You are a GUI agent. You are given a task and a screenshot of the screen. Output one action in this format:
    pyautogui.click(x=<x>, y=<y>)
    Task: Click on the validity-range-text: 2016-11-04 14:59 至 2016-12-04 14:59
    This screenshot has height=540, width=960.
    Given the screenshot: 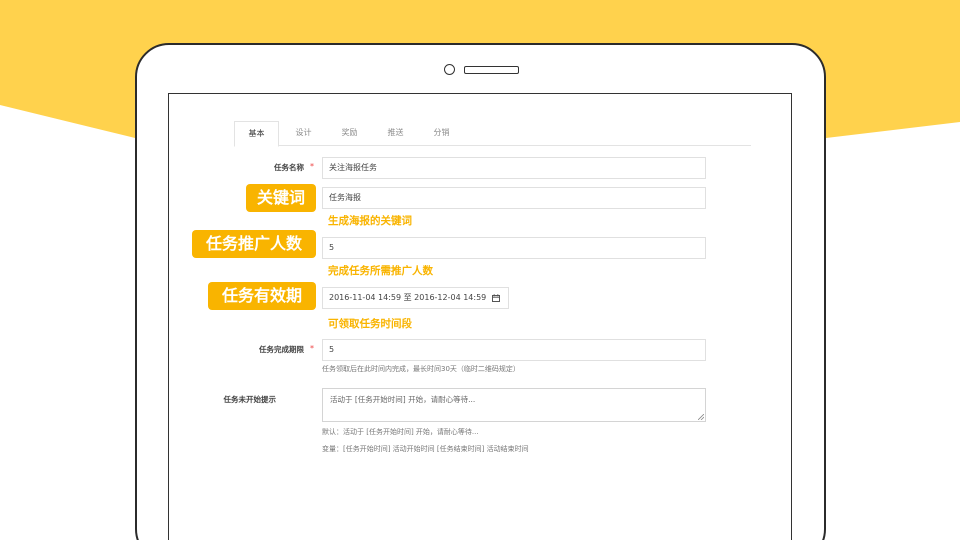 What is the action you would take?
    pyautogui.click(x=408, y=297)
    